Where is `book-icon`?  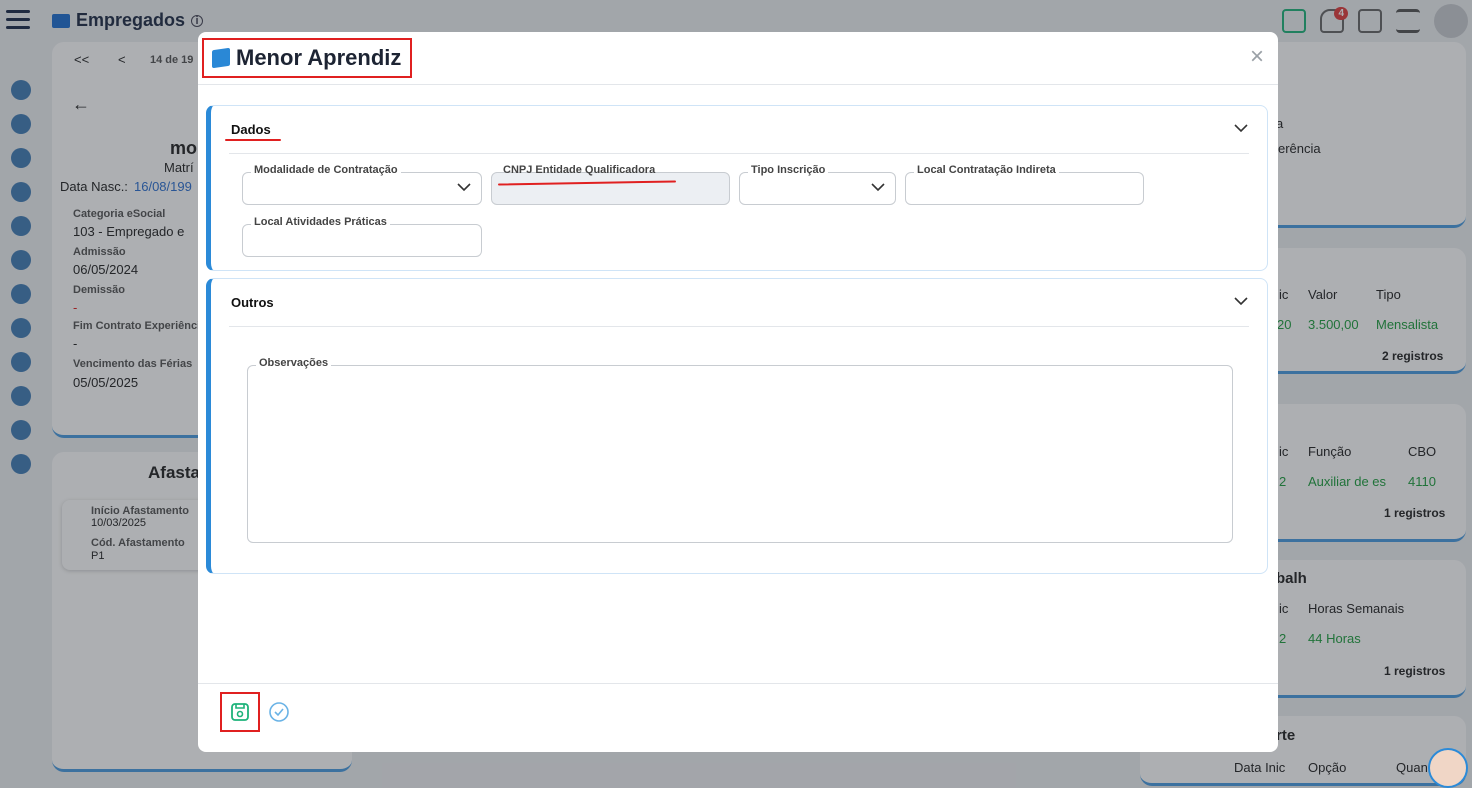 book-icon is located at coordinates (221, 58).